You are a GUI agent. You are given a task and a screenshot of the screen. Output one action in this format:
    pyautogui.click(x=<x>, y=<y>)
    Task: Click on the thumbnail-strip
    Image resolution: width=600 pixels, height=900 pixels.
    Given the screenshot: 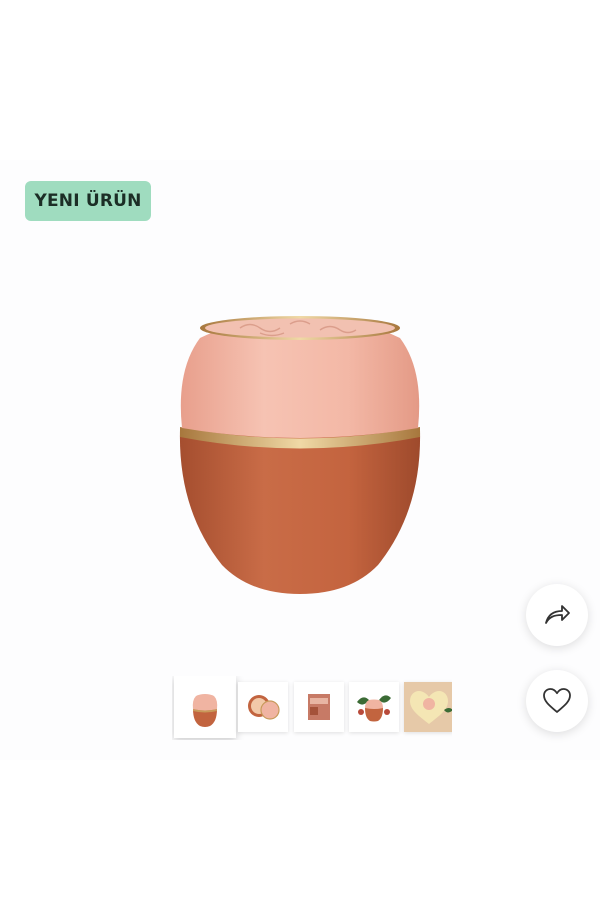 What is the action you would take?
    pyautogui.click(x=312, y=708)
    